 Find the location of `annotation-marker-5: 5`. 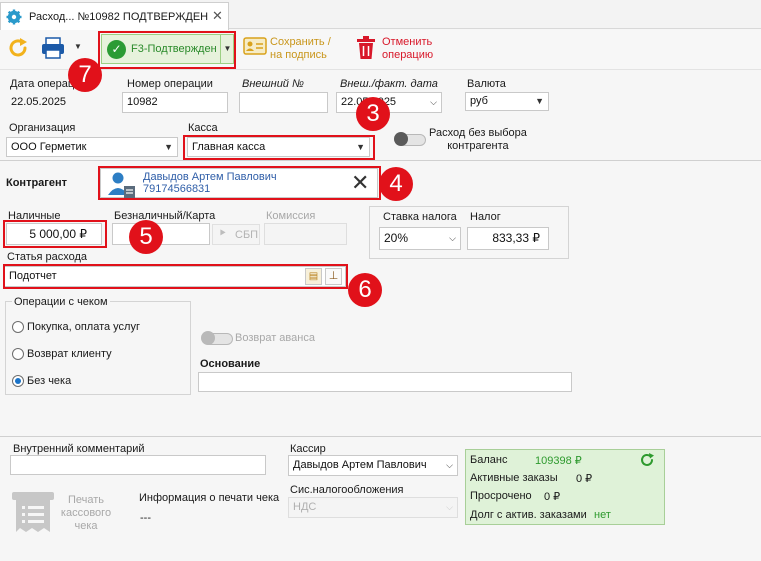

annotation-marker-5: 5 is located at coordinates (146, 237).